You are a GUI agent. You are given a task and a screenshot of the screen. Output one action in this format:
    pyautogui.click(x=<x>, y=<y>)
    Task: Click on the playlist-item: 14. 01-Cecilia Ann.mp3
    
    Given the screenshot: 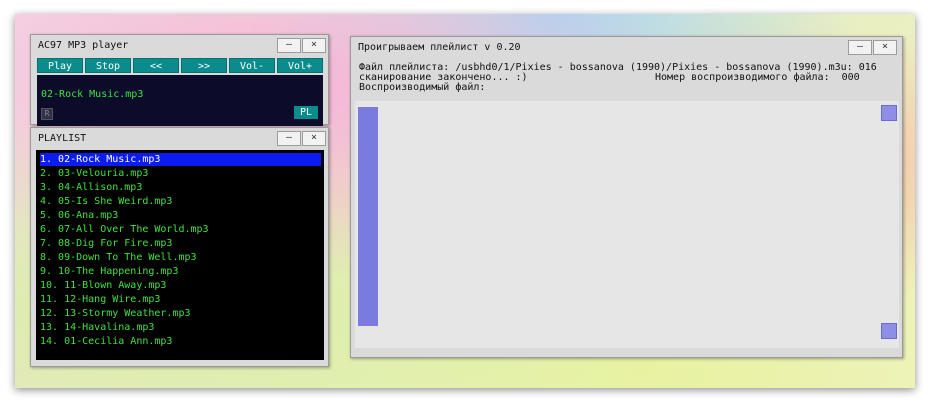 What is the action you would take?
    pyautogui.click(x=106, y=341)
    